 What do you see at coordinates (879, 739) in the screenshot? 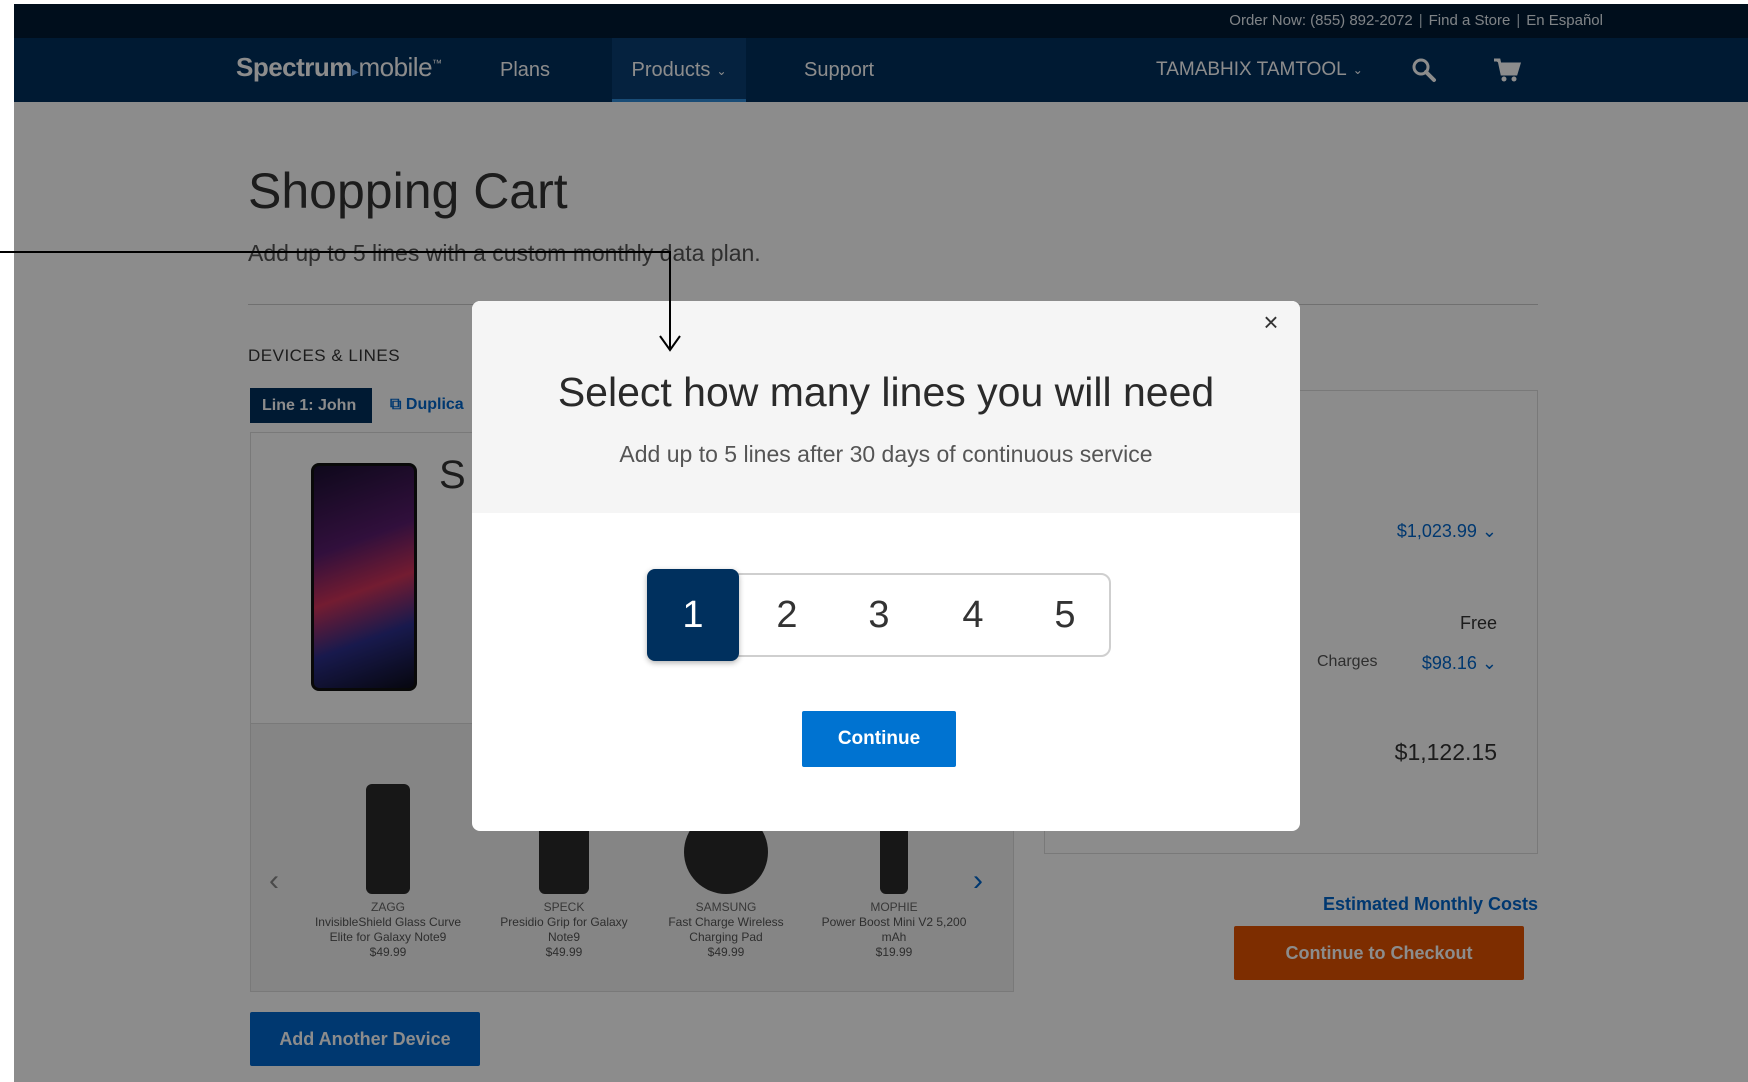
I see `continue-button: Continue` at bounding box center [879, 739].